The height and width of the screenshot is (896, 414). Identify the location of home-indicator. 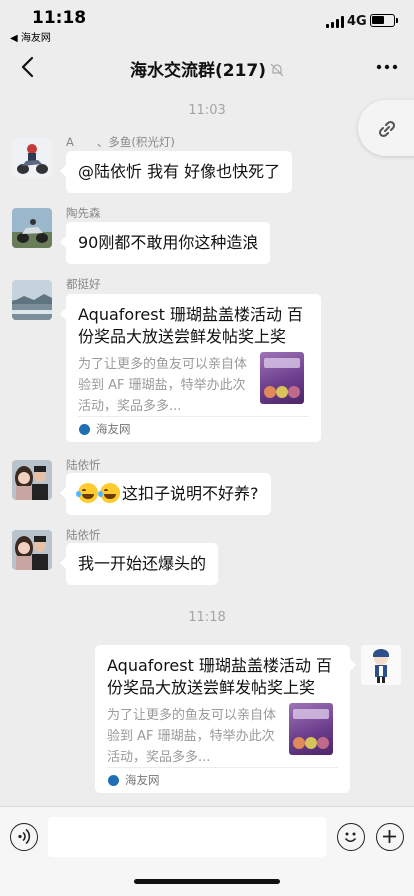
(207, 881).